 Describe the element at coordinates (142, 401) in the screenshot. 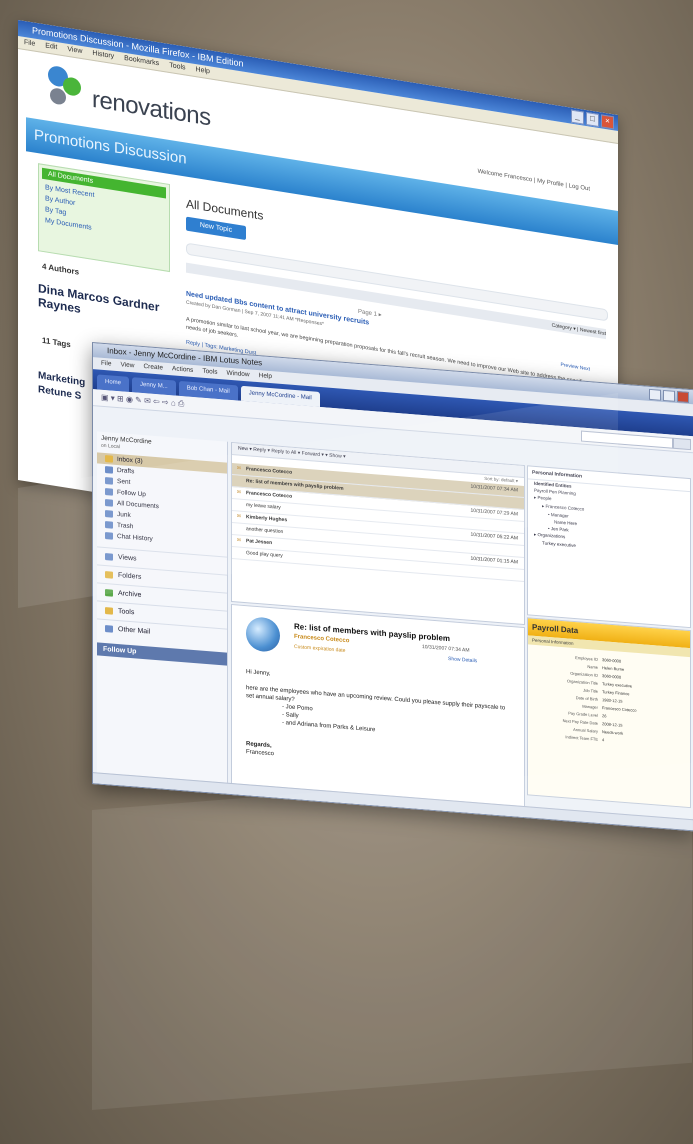

I see `toolbar-icons: ▣ ▾ ⊞ ◉ ✎ ✉ ⇦ ⇨ ⌂ ⎙` at that location.